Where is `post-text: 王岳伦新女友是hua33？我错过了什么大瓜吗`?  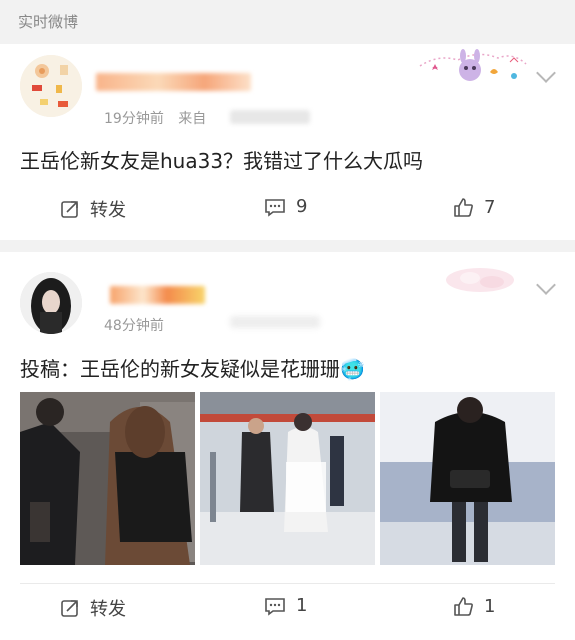 post-text: 王岳伦新女友是hua33？我错过了什么大瓜吗 is located at coordinates (222, 161).